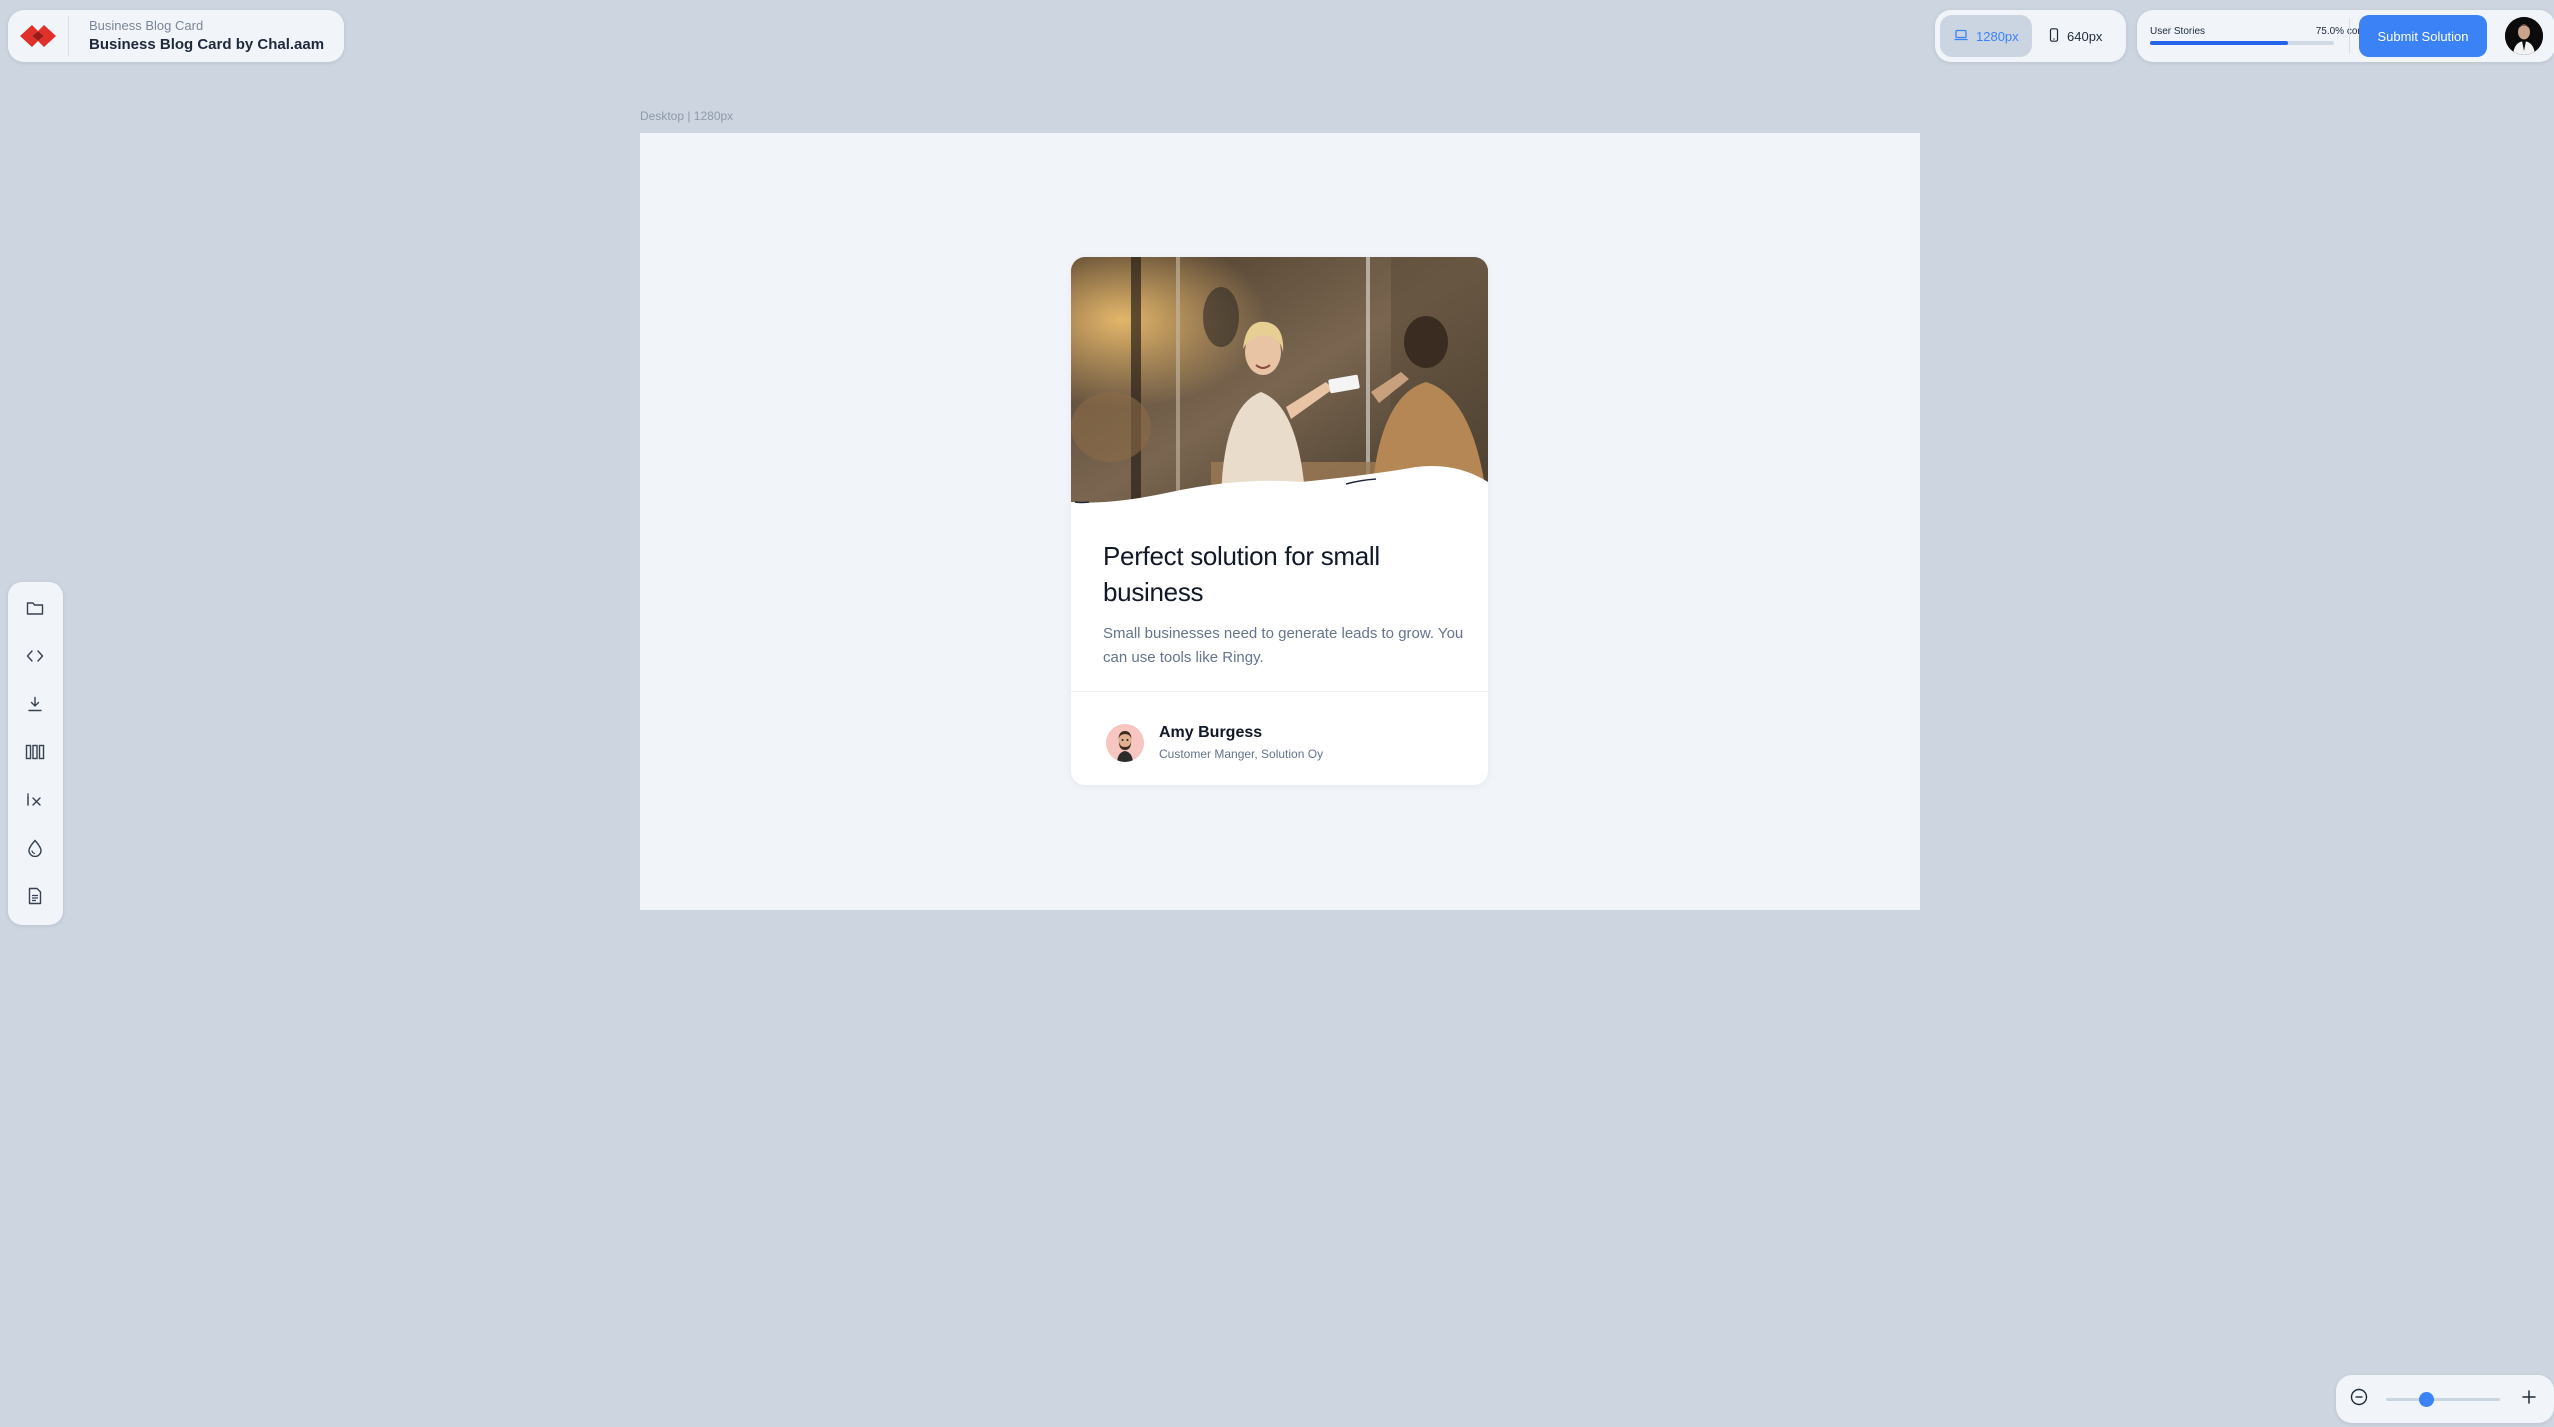 The height and width of the screenshot is (1427, 2554). I want to click on card-image, so click(1279, 383).